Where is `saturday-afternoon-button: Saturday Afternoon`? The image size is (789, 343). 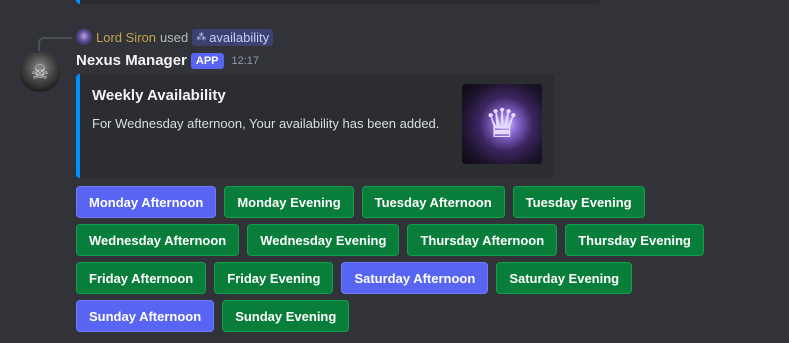
saturday-afternoon-button: Saturday Afternoon is located at coordinates (415, 278).